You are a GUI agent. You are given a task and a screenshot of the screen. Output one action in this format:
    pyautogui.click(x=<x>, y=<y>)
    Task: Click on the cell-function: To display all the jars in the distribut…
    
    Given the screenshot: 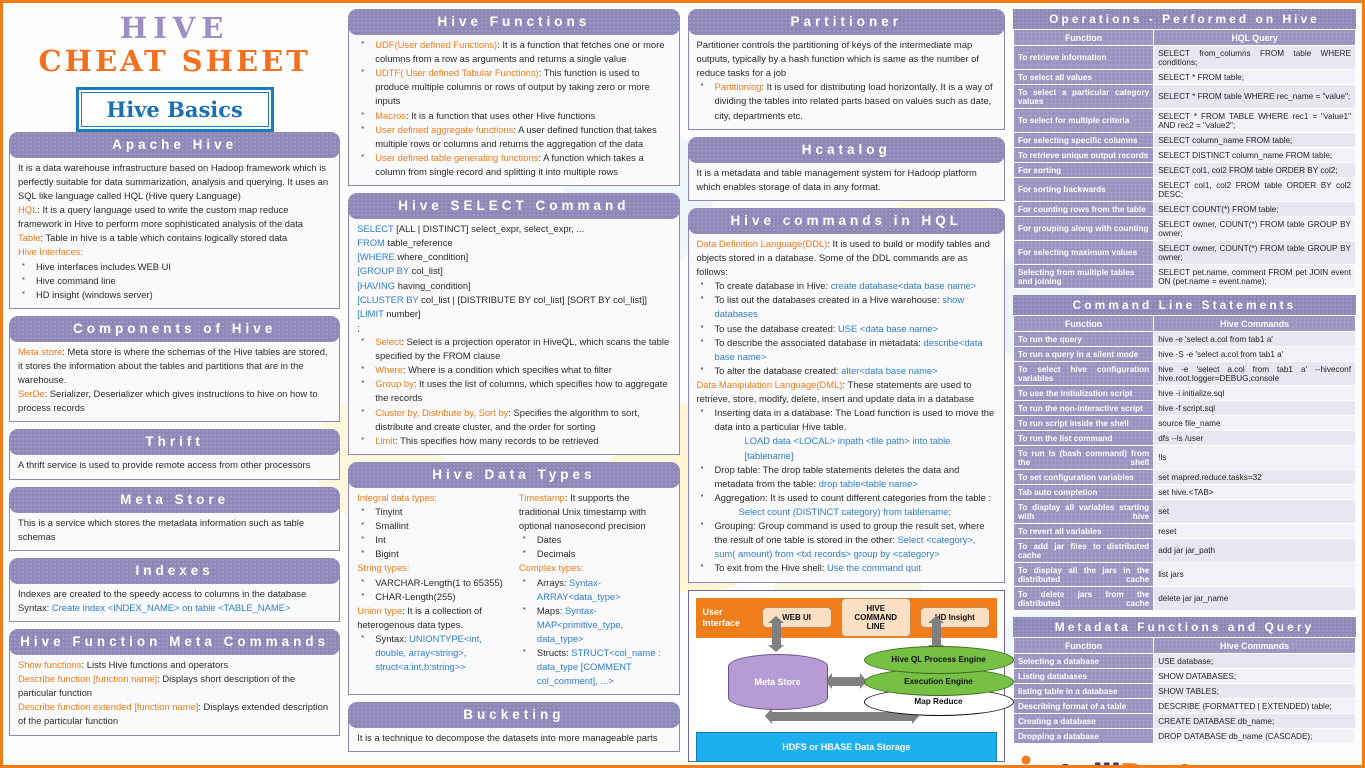 What is the action you would take?
    pyautogui.click(x=1083, y=574)
    